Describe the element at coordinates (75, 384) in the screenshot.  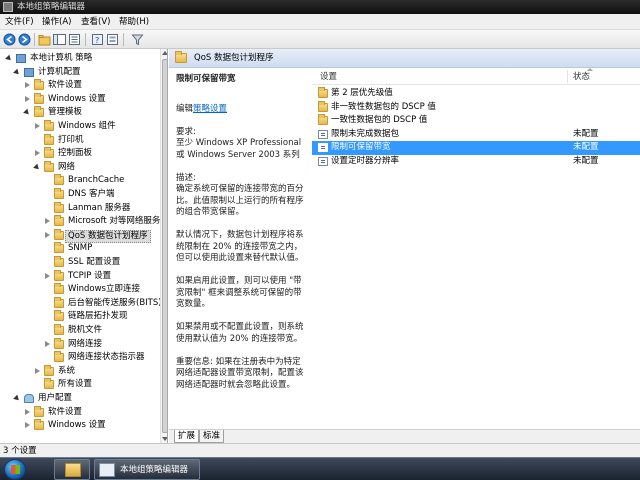
I see `tree-item-label: 所有设置` at that location.